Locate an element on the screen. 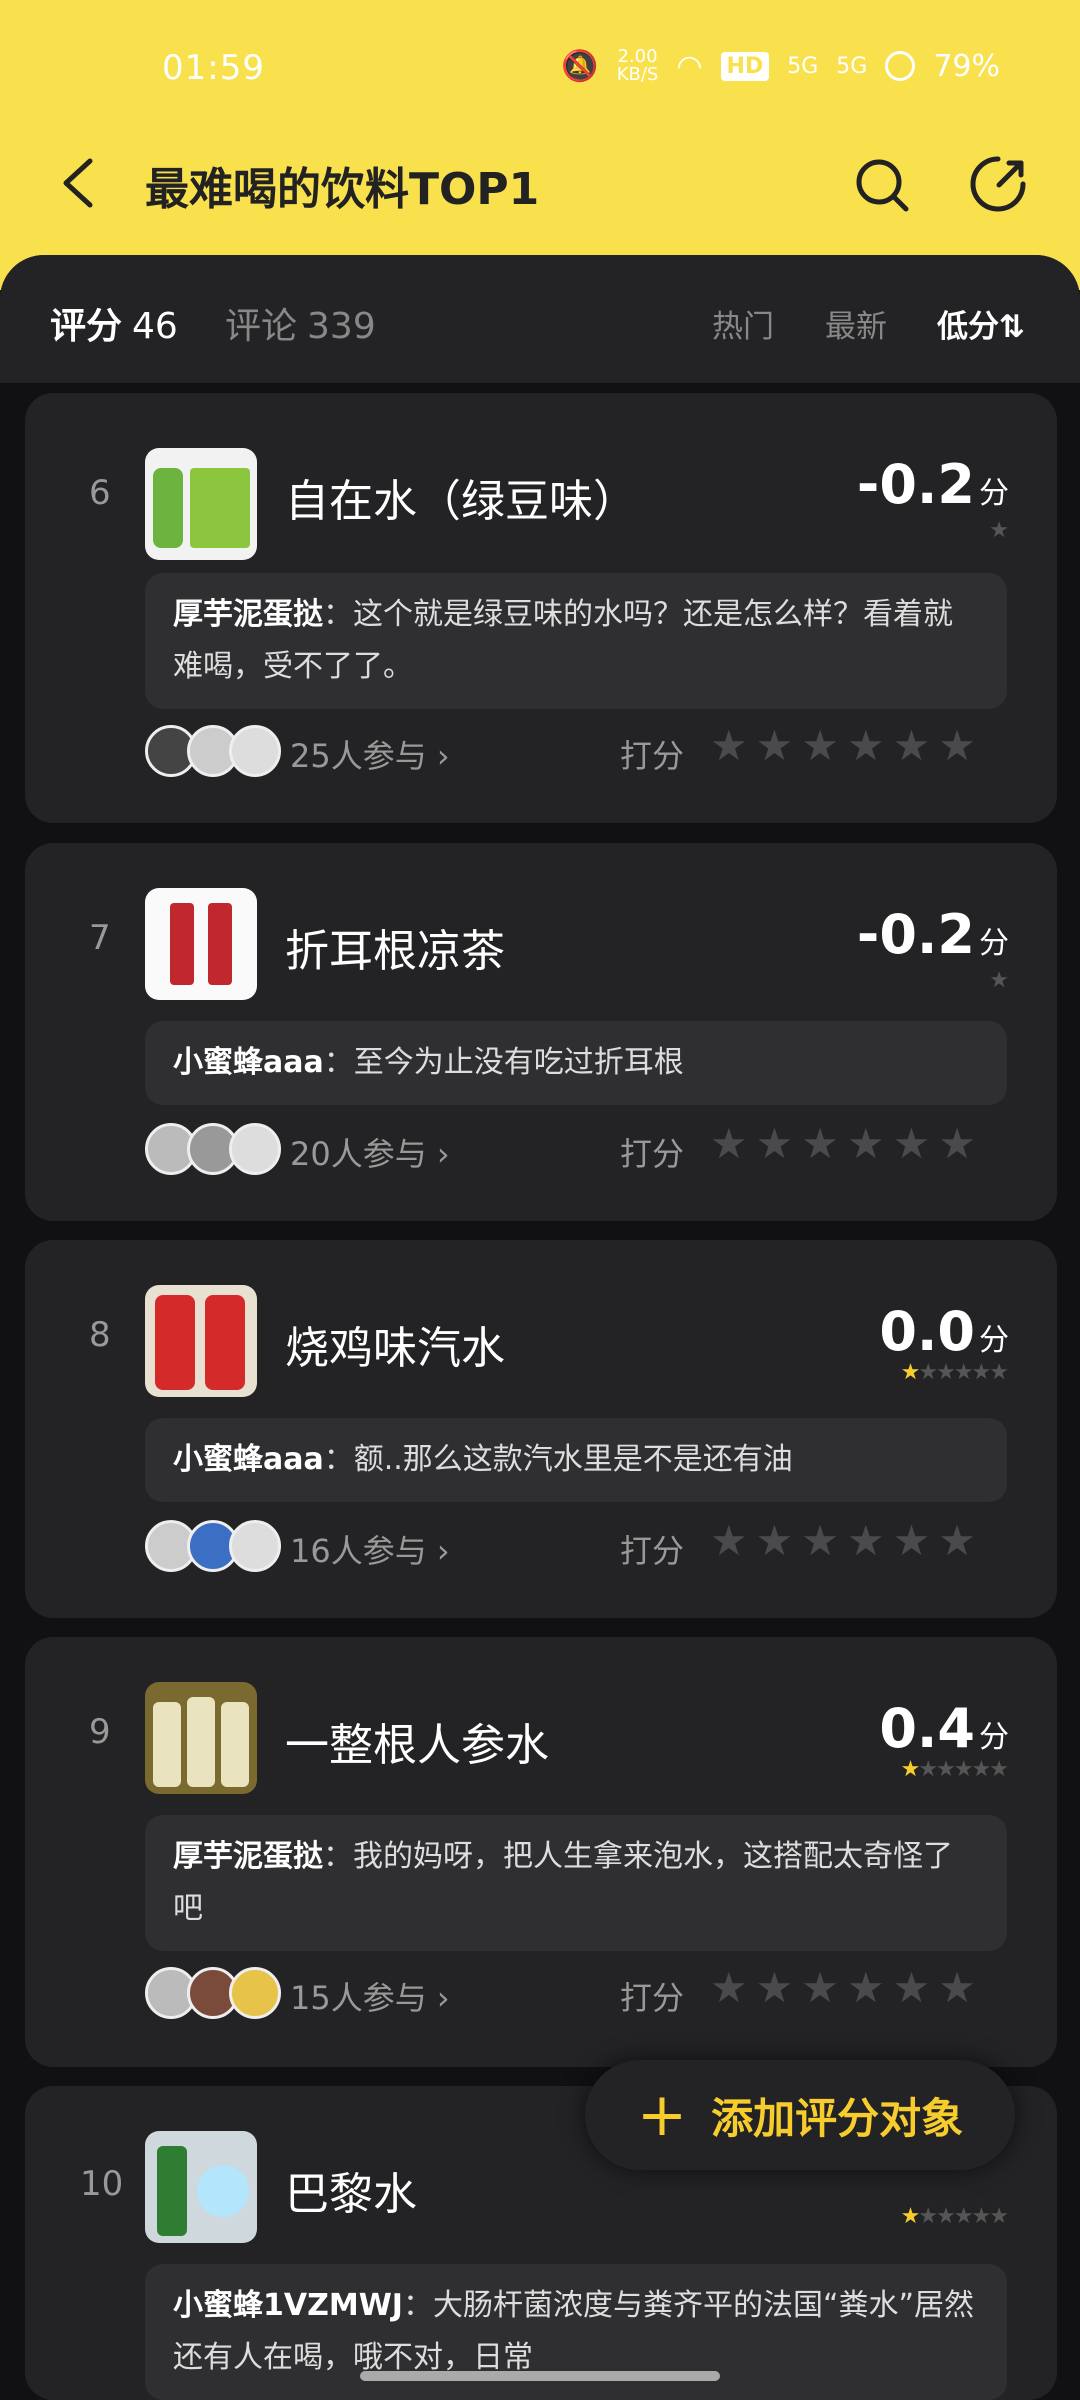 The image size is (1080, 2400). battery-percent: 79% is located at coordinates (966, 66).